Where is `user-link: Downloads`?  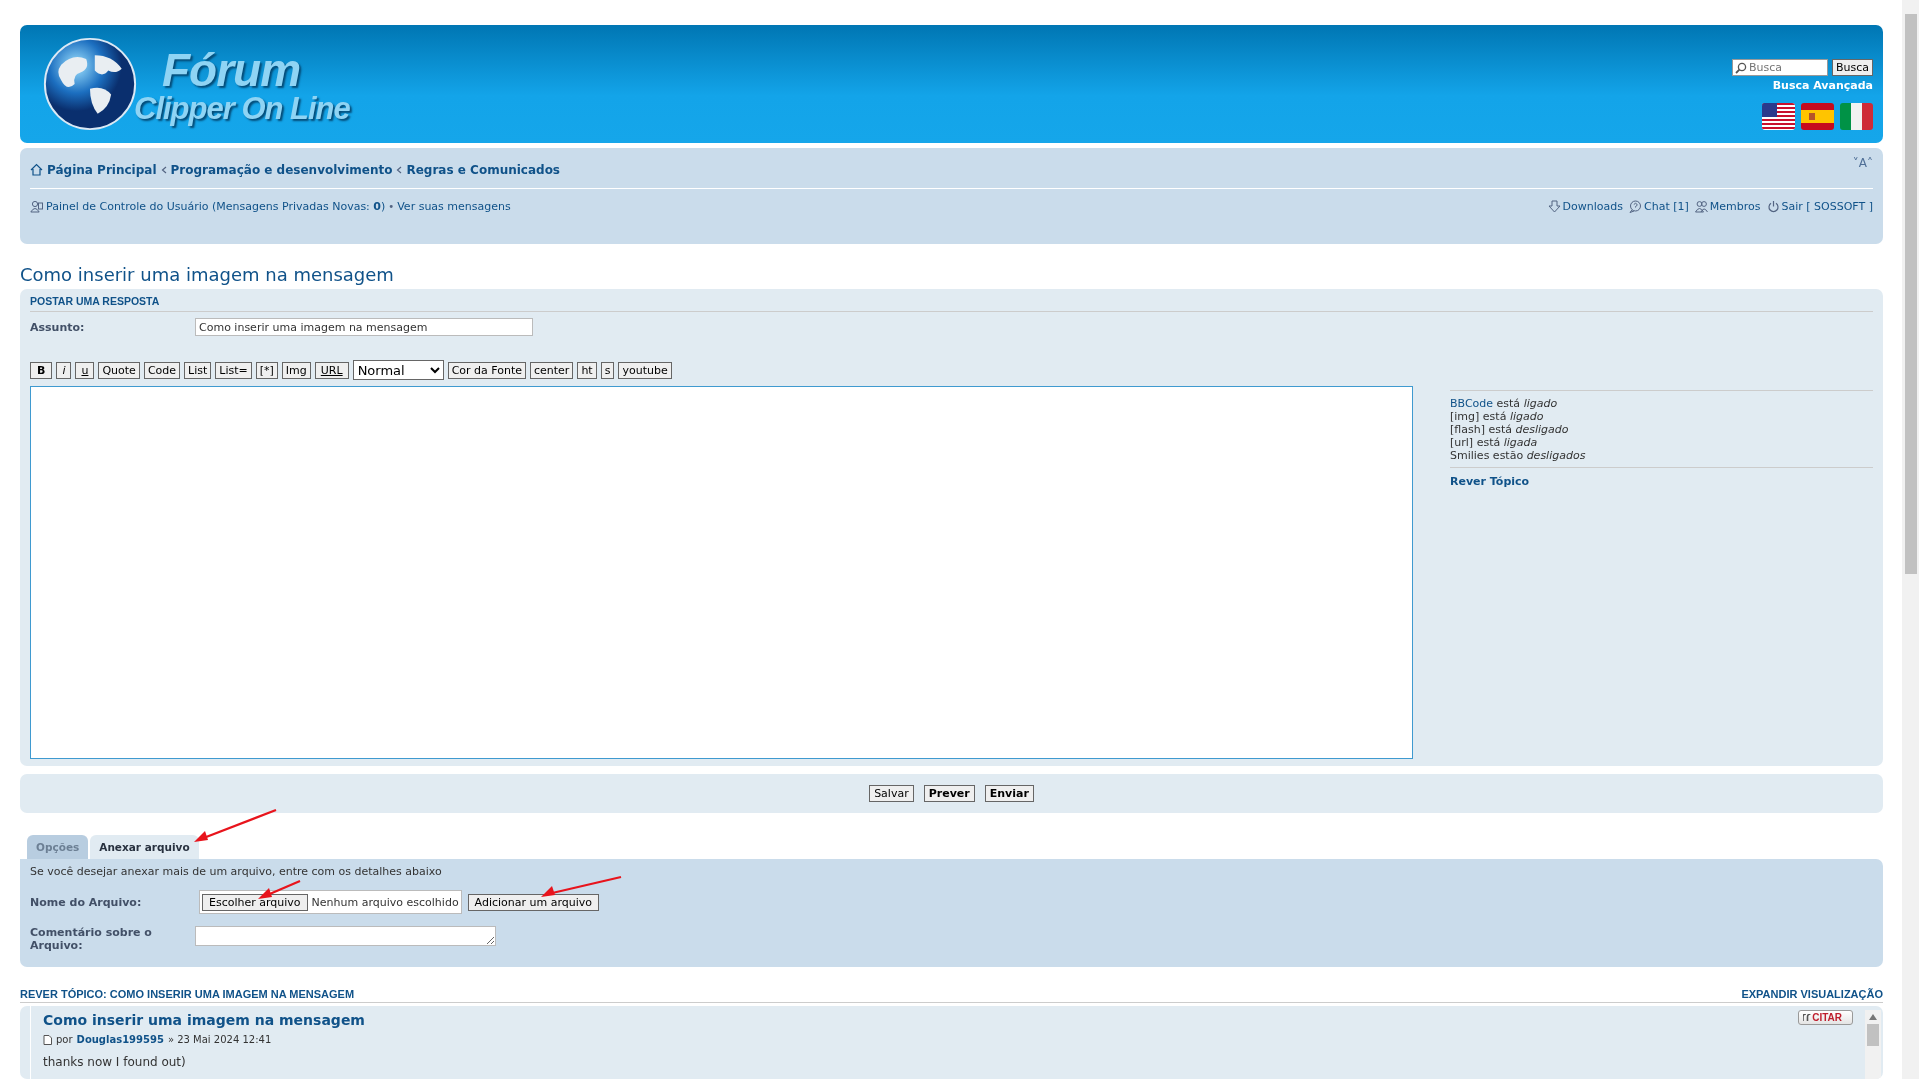
user-link: Downloads is located at coordinates (1592, 206).